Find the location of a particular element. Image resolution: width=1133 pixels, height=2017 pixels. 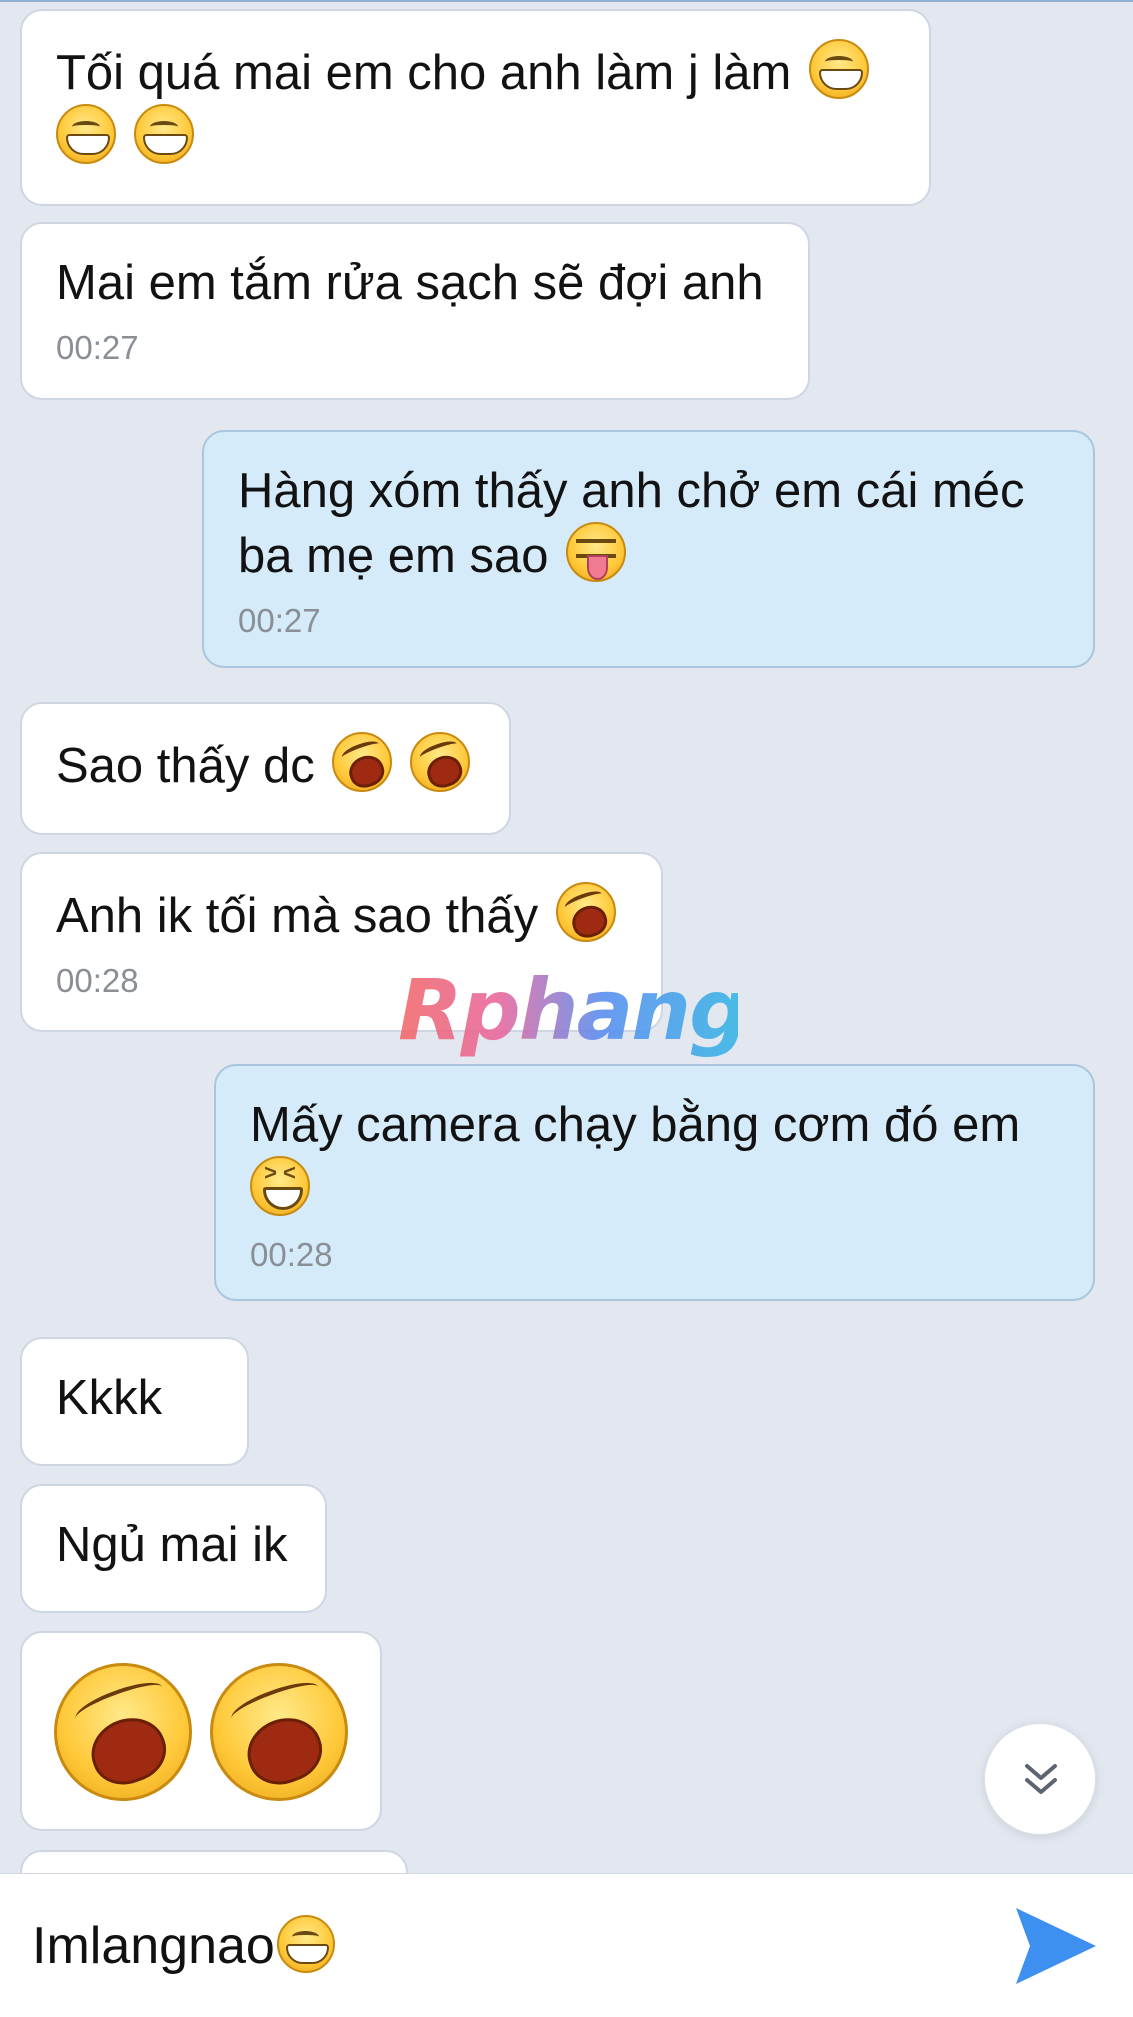

message-bubble-incoming-partial is located at coordinates (214, 1861).